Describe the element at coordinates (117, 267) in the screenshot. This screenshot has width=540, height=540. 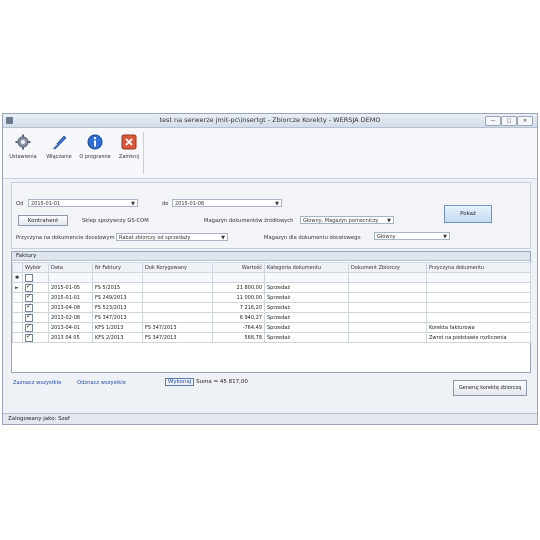
I see `col-nr-faktury: Nr Faktury` at that location.